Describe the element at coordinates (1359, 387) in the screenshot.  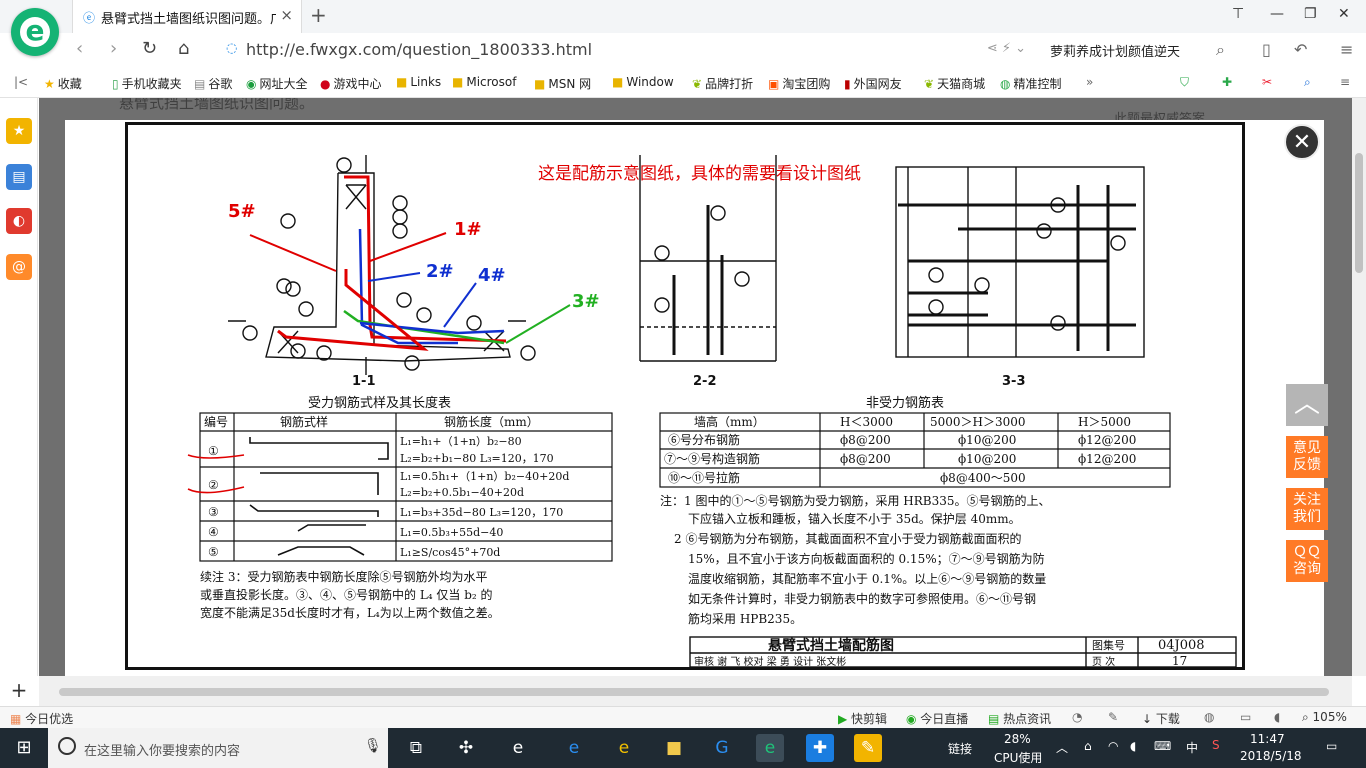
I see `vertical-scrollbar` at that location.